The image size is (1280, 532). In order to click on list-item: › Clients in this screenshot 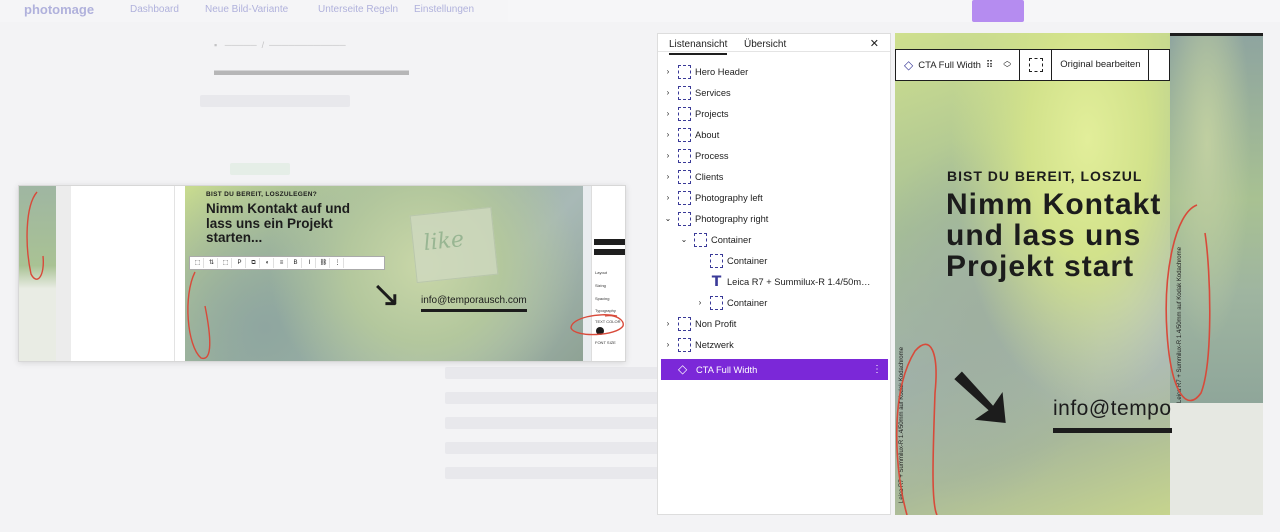, I will do `click(774, 176)`.